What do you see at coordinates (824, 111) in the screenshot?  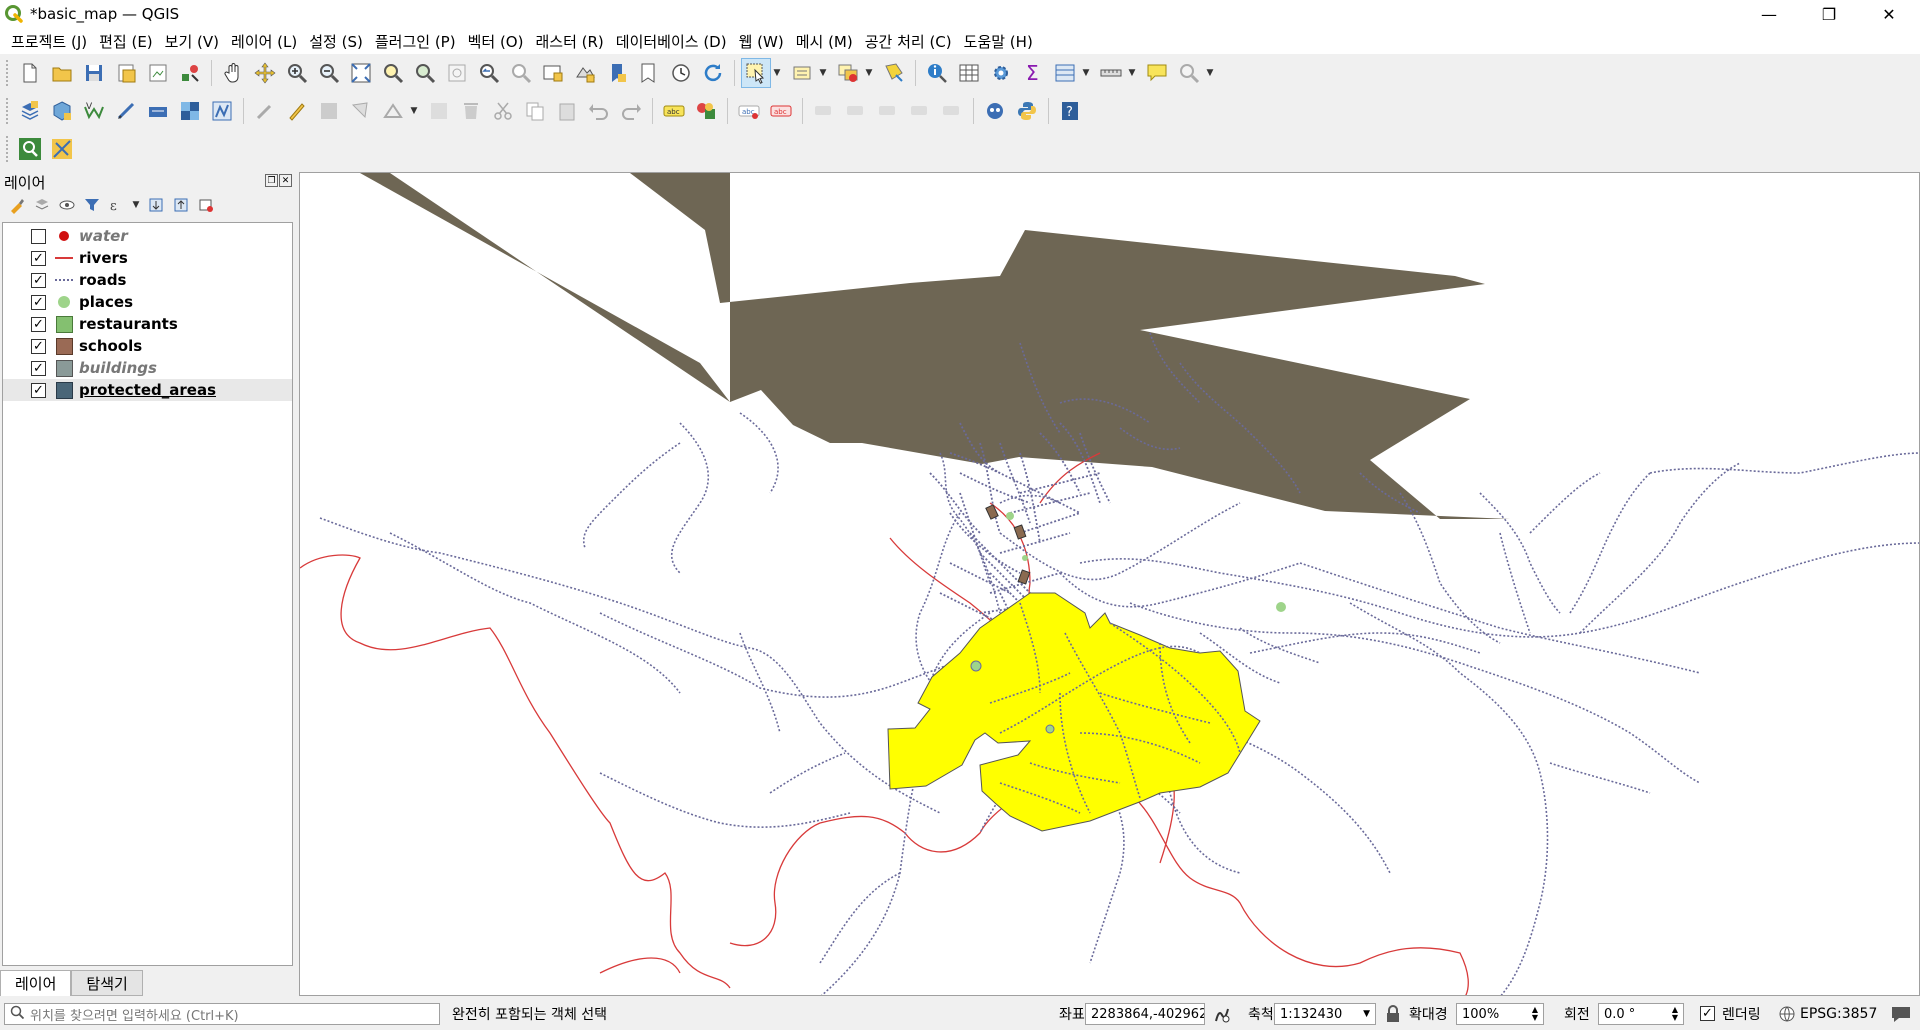 I see `pin-labels-icon` at bounding box center [824, 111].